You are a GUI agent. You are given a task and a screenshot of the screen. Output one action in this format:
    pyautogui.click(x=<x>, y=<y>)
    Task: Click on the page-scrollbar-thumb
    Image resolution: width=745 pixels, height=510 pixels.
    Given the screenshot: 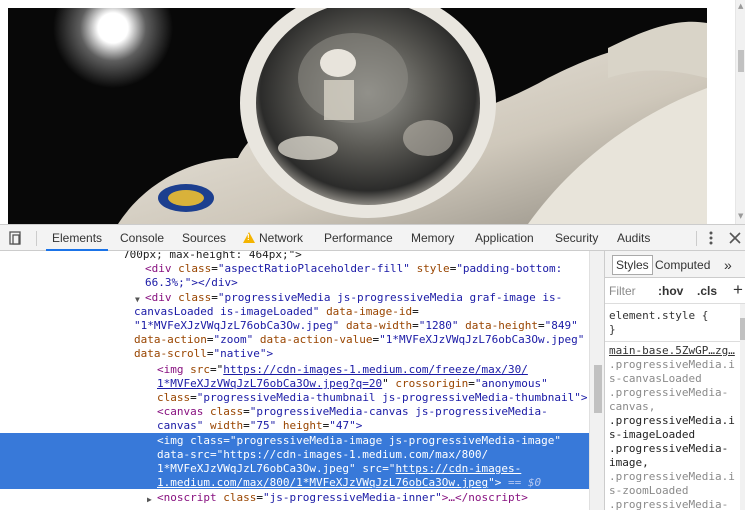 What is the action you would take?
    pyautogui.click(x=741, y=61)
    